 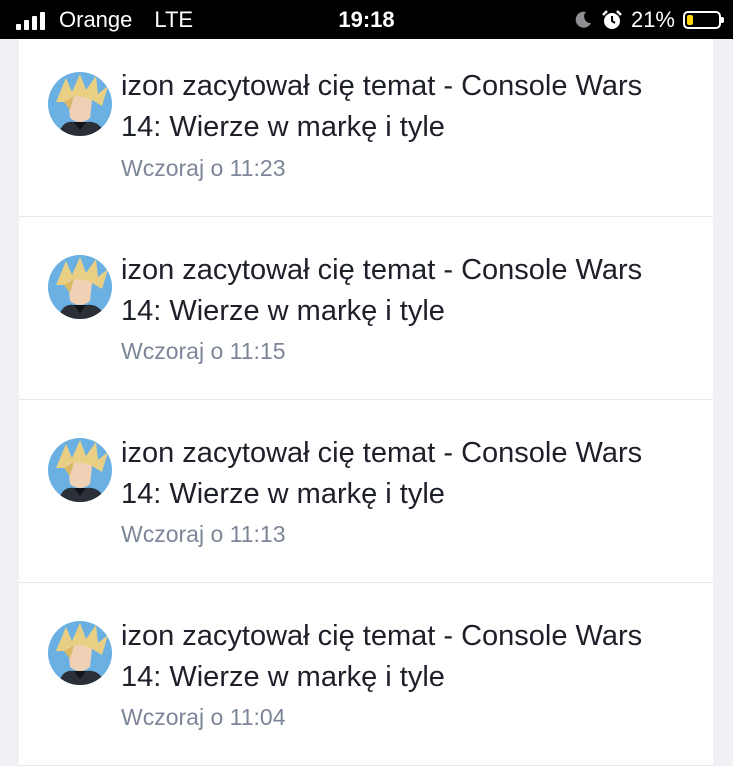 I want to click on moon-icon, so click(x=583, y=19).